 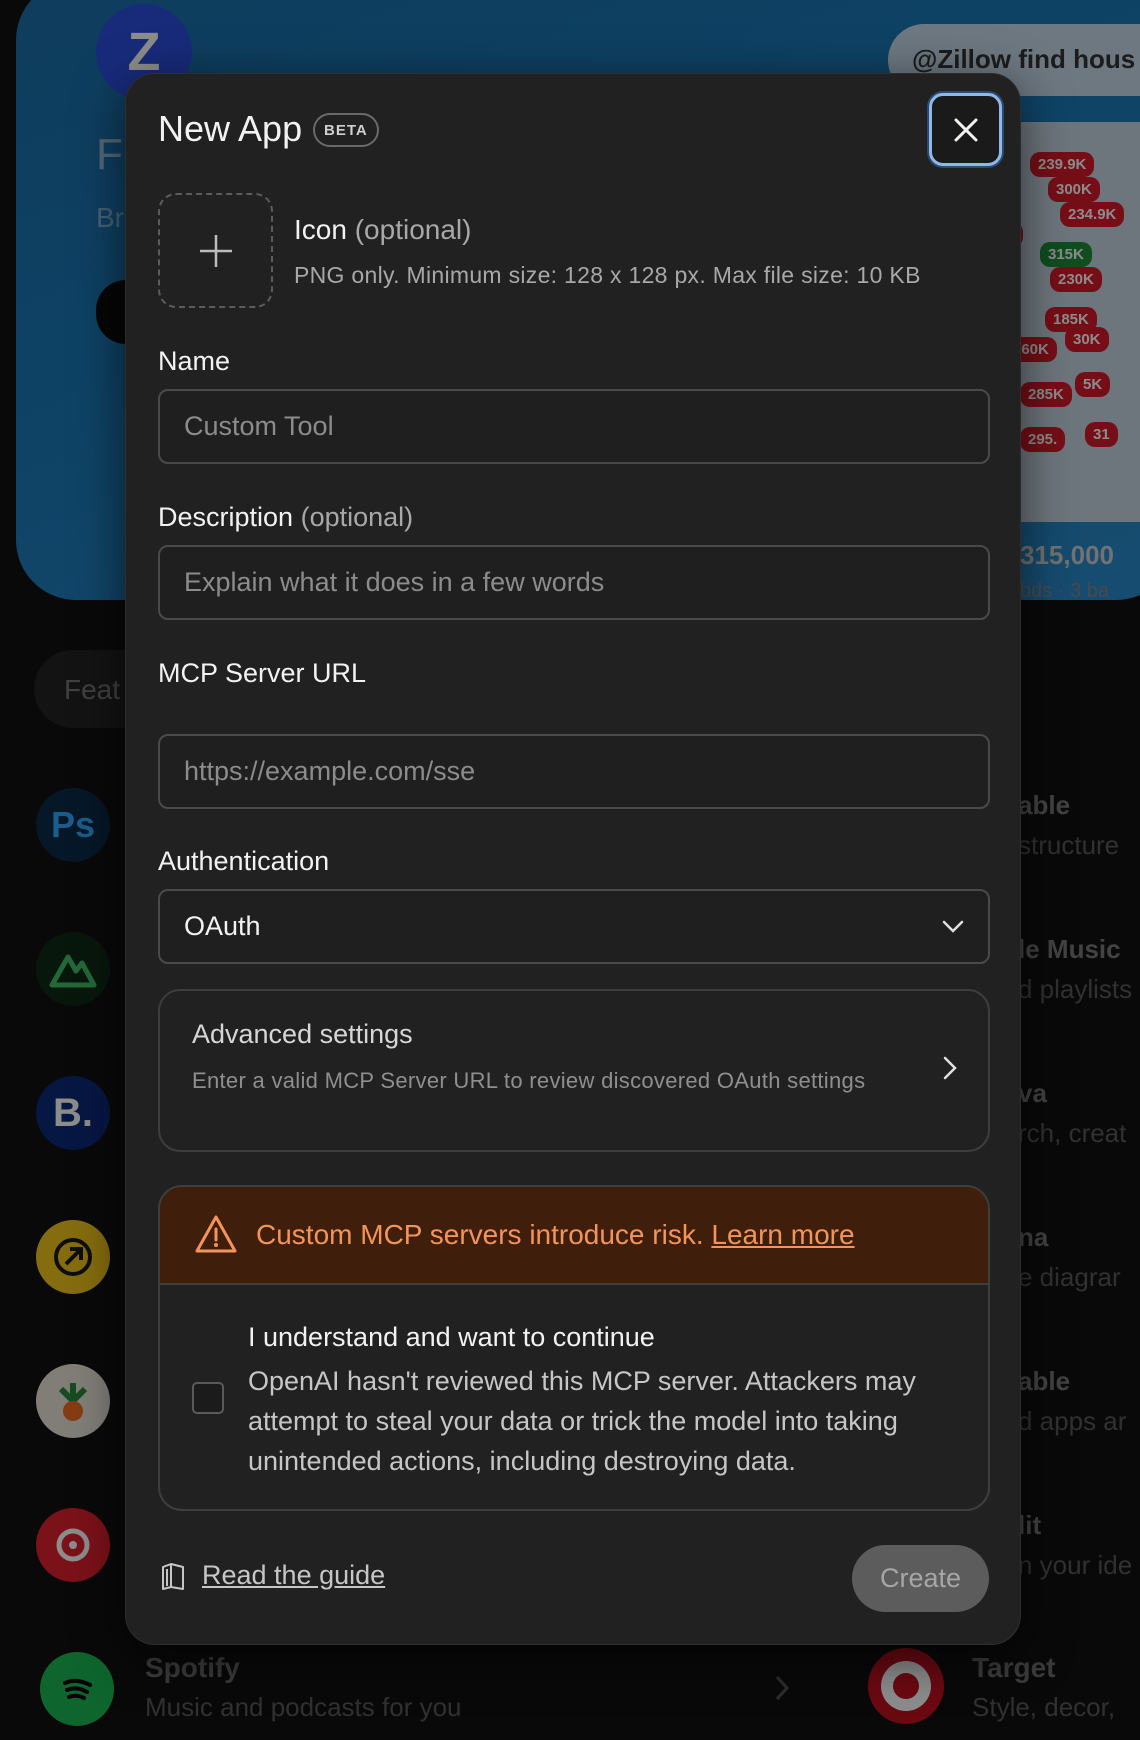 What do you see at coordinates (574, 582) in the screenshot?
I see `description-input` at bounding box center [574, 582].